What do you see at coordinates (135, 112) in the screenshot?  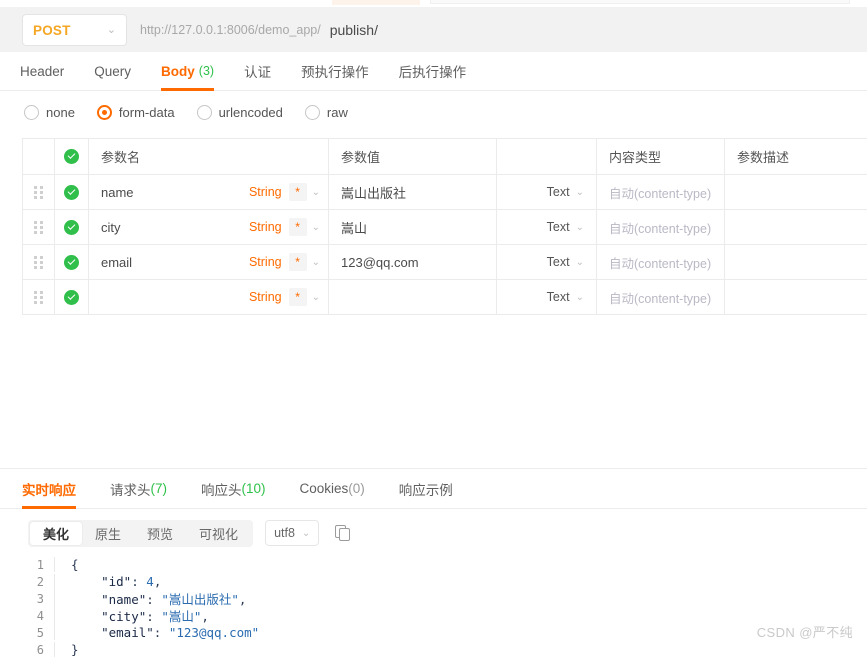 I see `body-type-radio-form-data: form-data` at bounding box center [135, 112].